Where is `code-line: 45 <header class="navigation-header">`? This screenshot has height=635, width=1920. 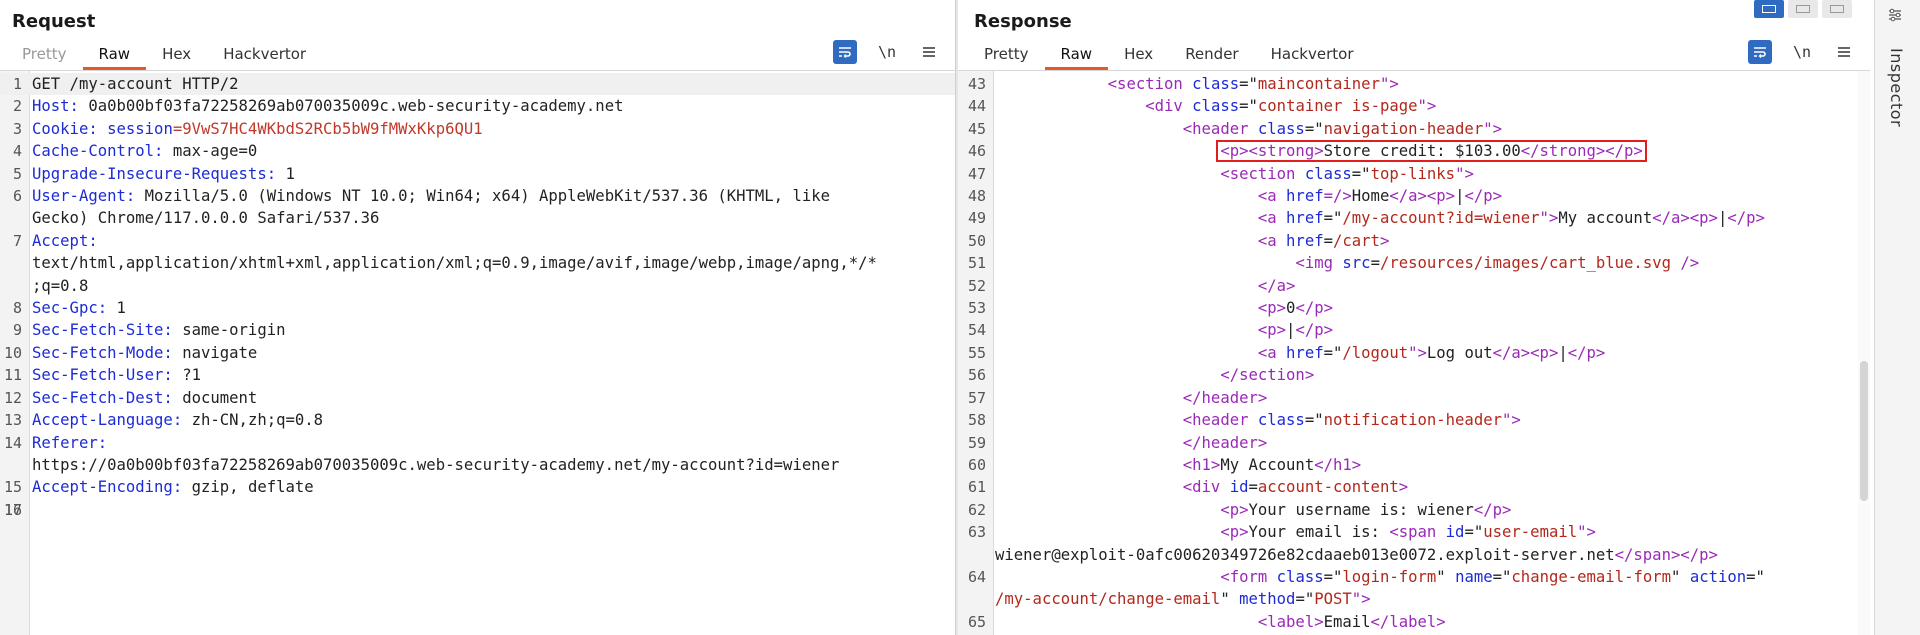 code-line: 45 <header class="navigation-header"> is located at coordinates (1414, 129).